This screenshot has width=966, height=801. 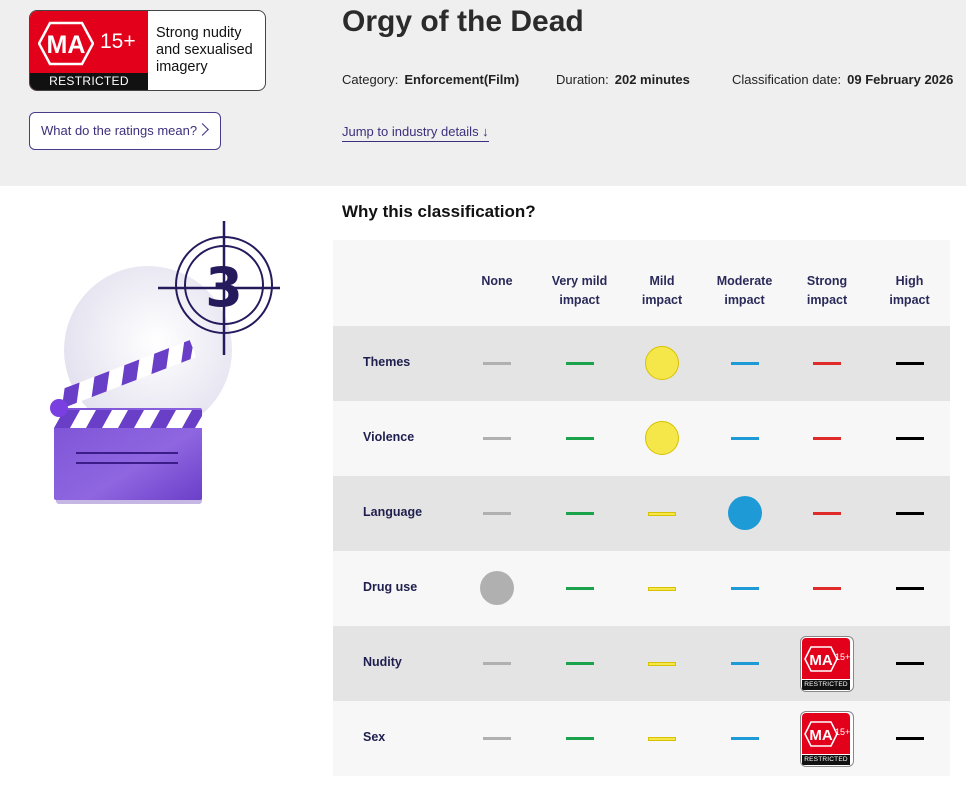 I want to click on column-header-line: Mild, so click(x=662, y=281).